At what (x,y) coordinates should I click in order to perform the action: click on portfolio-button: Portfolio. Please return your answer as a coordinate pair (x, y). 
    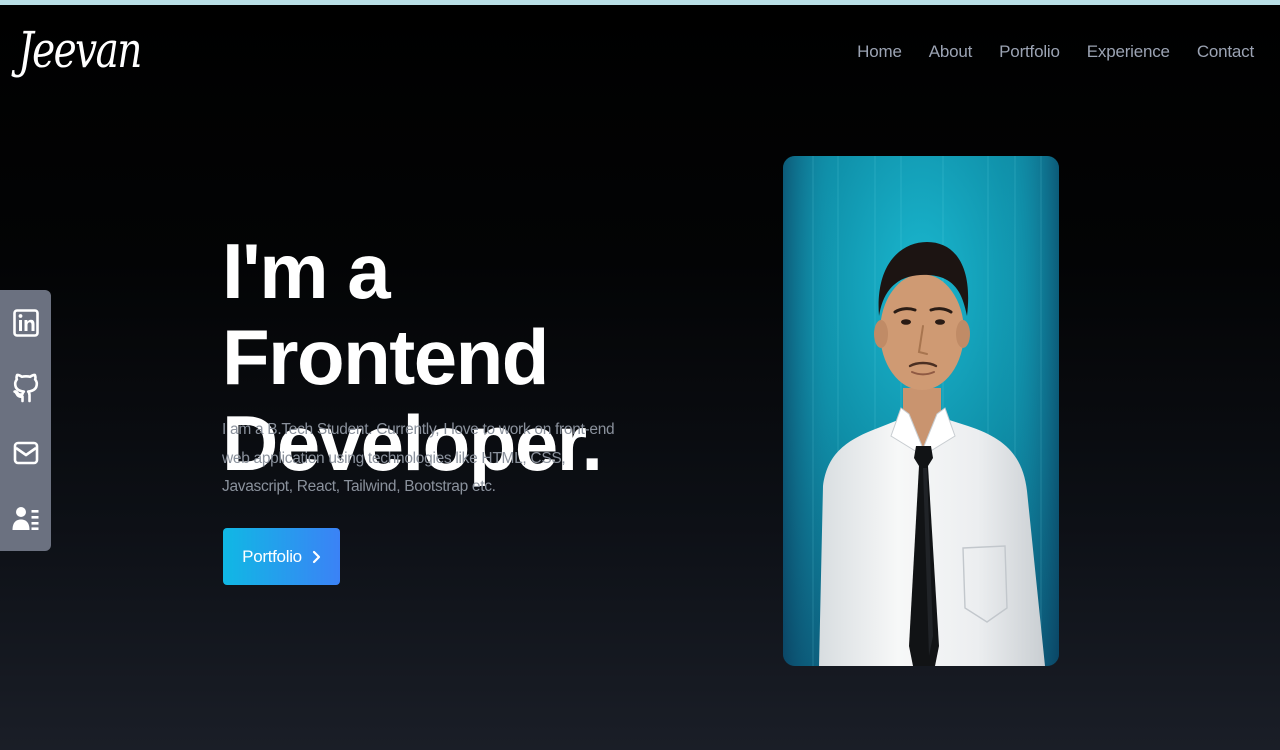
    Looking at the image, I should click on (281, 556).